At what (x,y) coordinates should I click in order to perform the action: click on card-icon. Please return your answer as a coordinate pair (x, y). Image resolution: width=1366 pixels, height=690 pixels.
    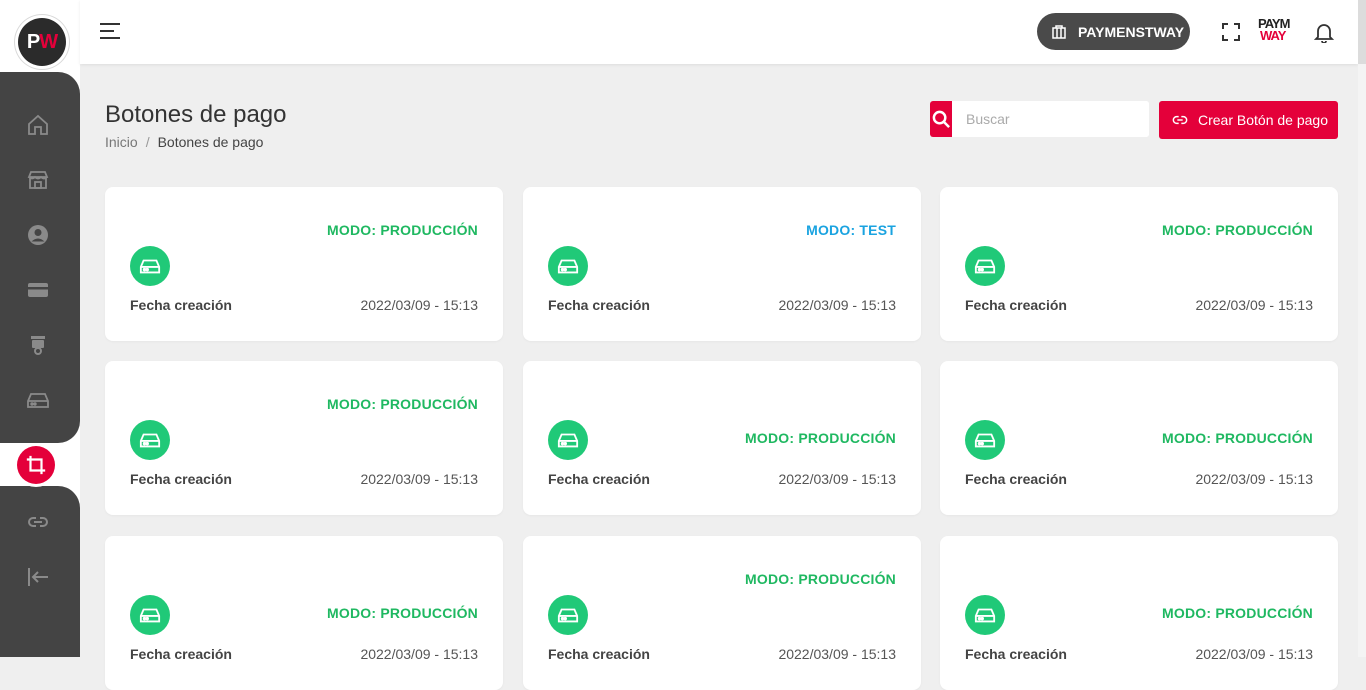
    Looking at the image, I should click on (38, 290).